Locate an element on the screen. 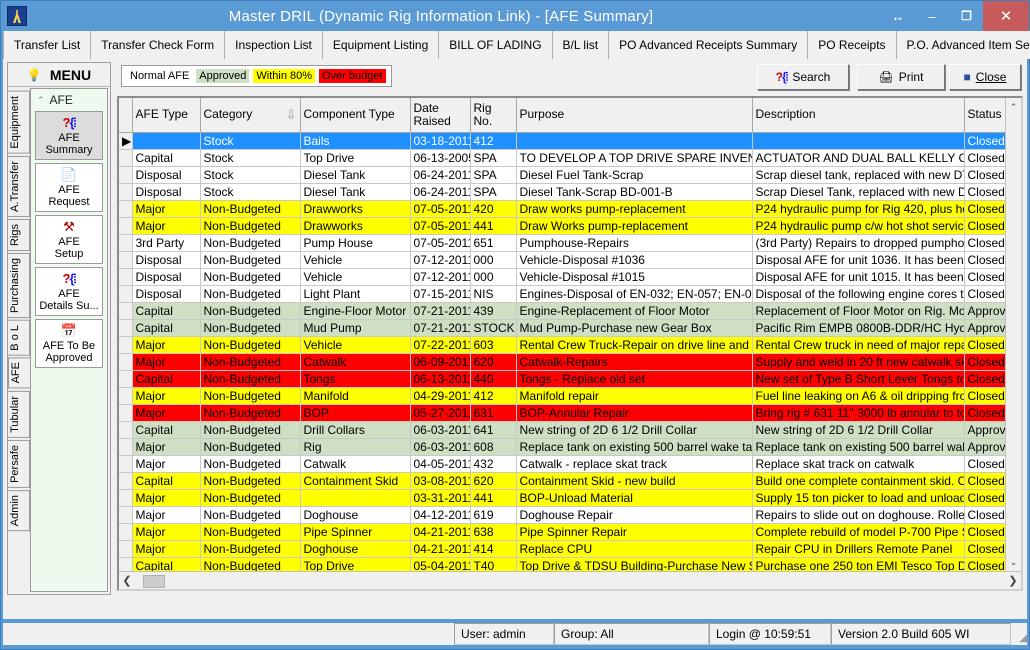 This screenshot has height=650, width=1030. cell-purpose: Manifold repair is located at coordinates (634, 396).